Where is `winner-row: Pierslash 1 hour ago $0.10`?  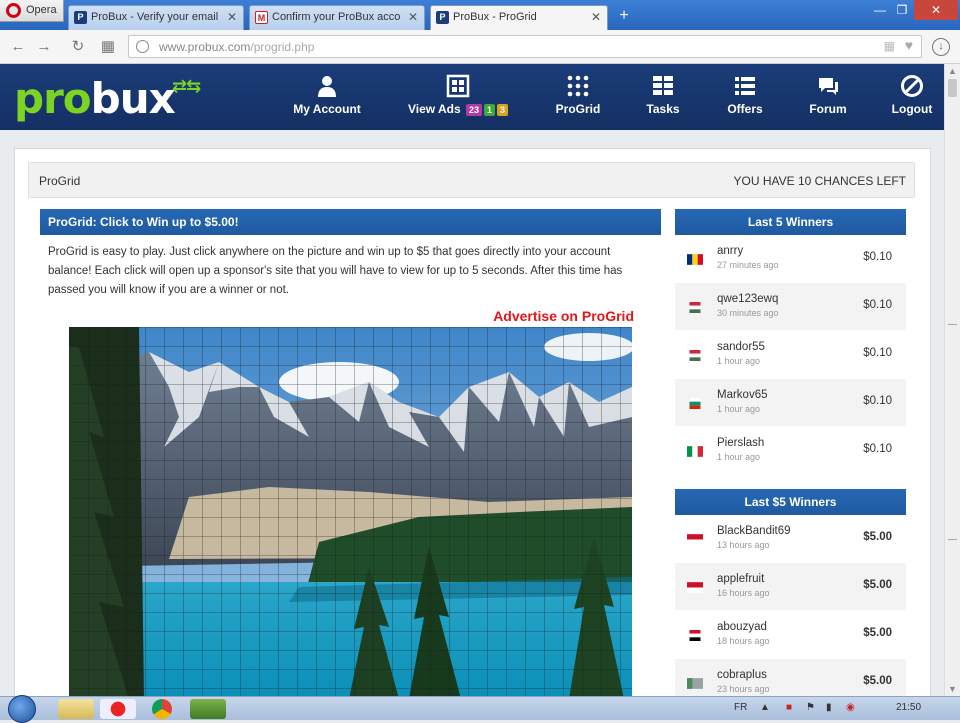 winner-row: Pierslash 1 hour ago $0.10 is located at coordinates (790, 451).